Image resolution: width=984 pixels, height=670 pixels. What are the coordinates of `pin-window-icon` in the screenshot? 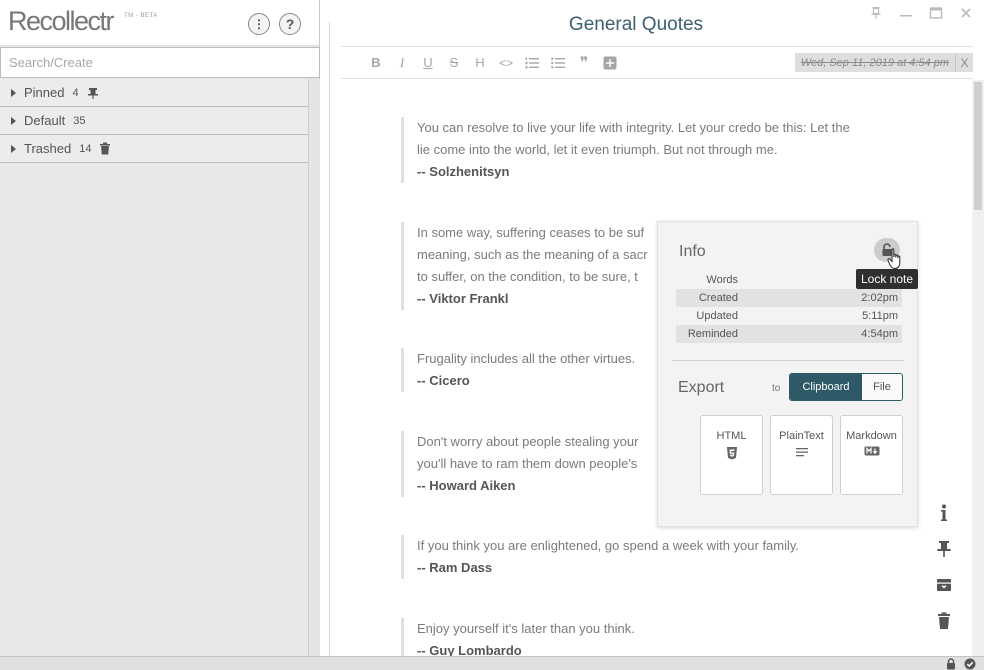 It's located at (876, 13).